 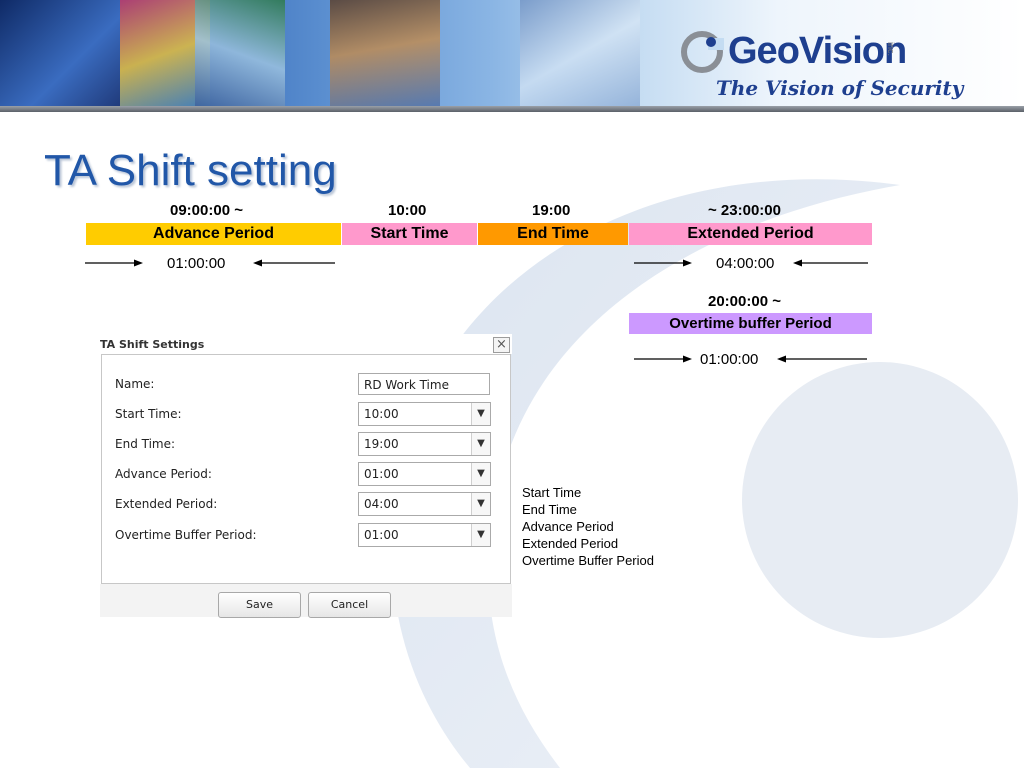 What do you see at coordinates (891, 49) in the screenshot?
I see `brand-inc: inc.` at bounding box center [891, 49].